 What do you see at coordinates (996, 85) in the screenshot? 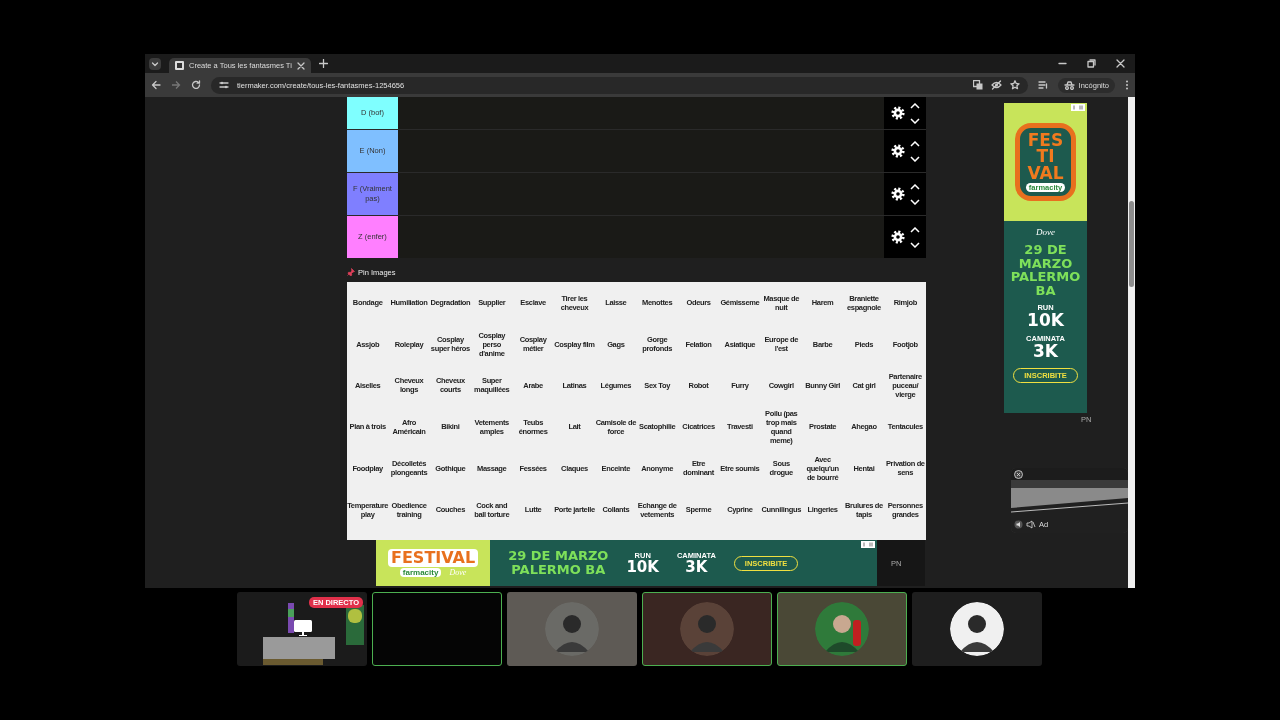
I see `eye-off-icon` at bounding box center [996, 85].